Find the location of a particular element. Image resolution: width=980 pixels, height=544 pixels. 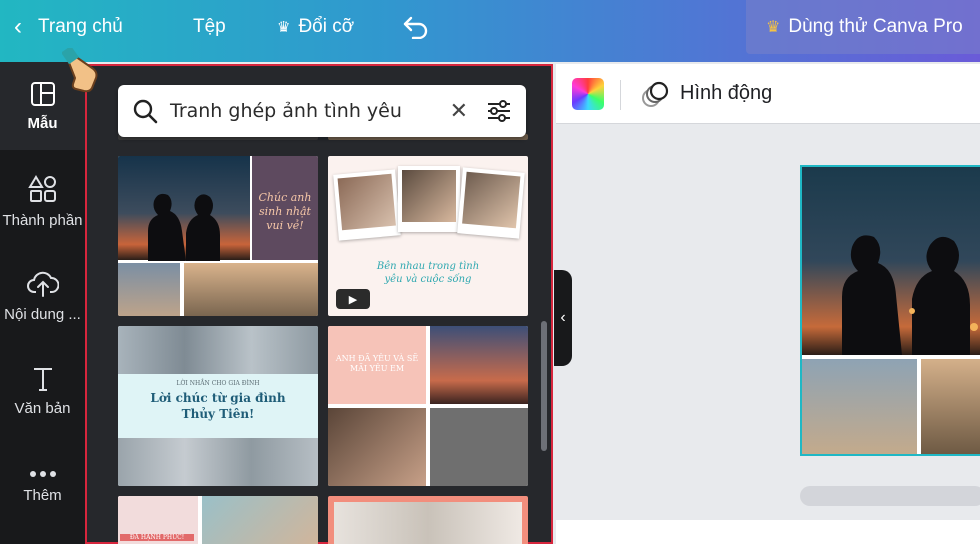

editor-footer is located at coordinates (768, 532).